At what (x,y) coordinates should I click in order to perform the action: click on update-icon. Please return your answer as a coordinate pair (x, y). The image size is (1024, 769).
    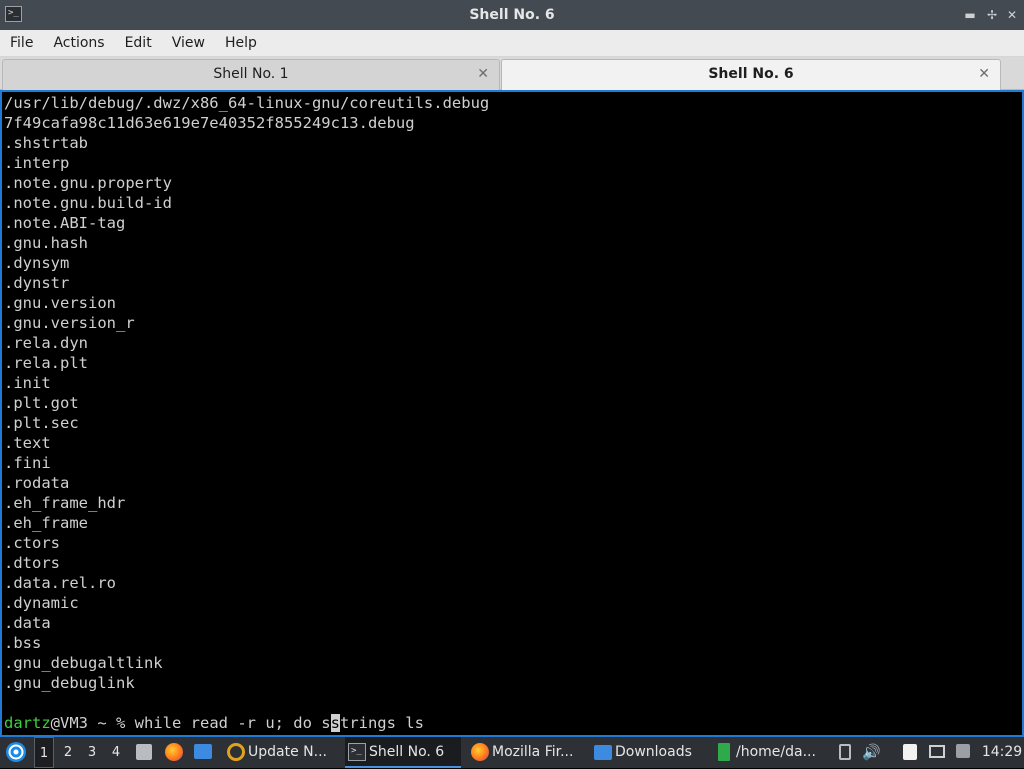
    Looking at the image, I should click on (236, 752).